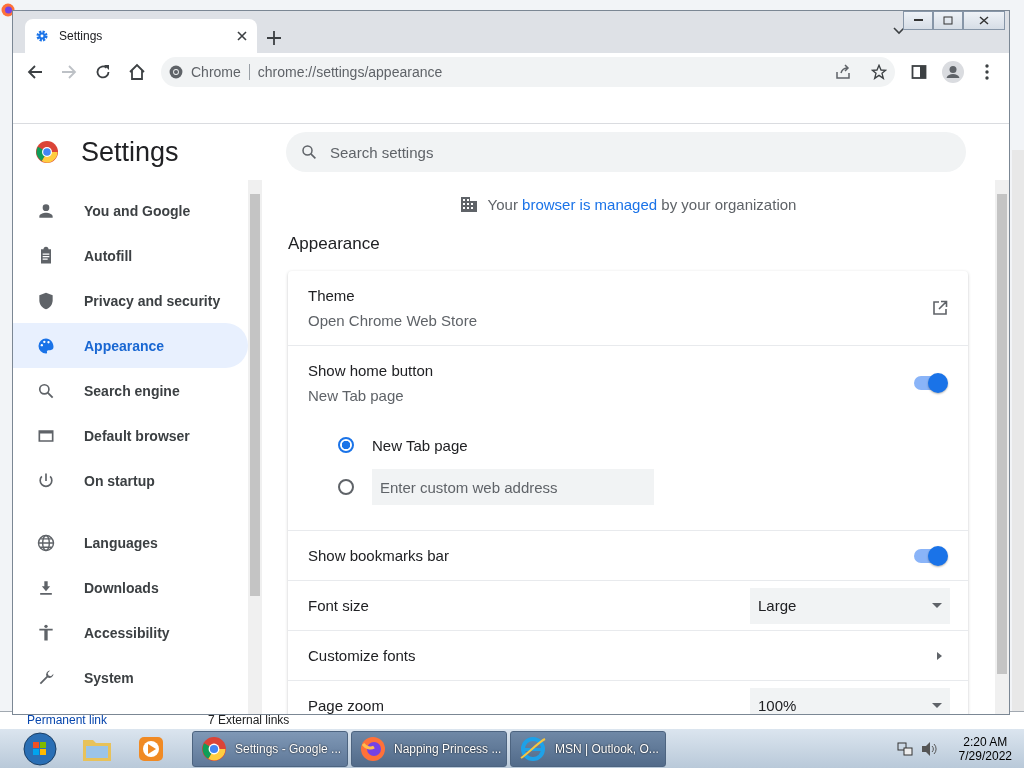 Image resolution: width=1024 pixels, height=768 pixels. What do you see at coordinates (130, 632) in the screenshot?
I see `sidebar-item: Accessibility` at bounding box center [130, 632].